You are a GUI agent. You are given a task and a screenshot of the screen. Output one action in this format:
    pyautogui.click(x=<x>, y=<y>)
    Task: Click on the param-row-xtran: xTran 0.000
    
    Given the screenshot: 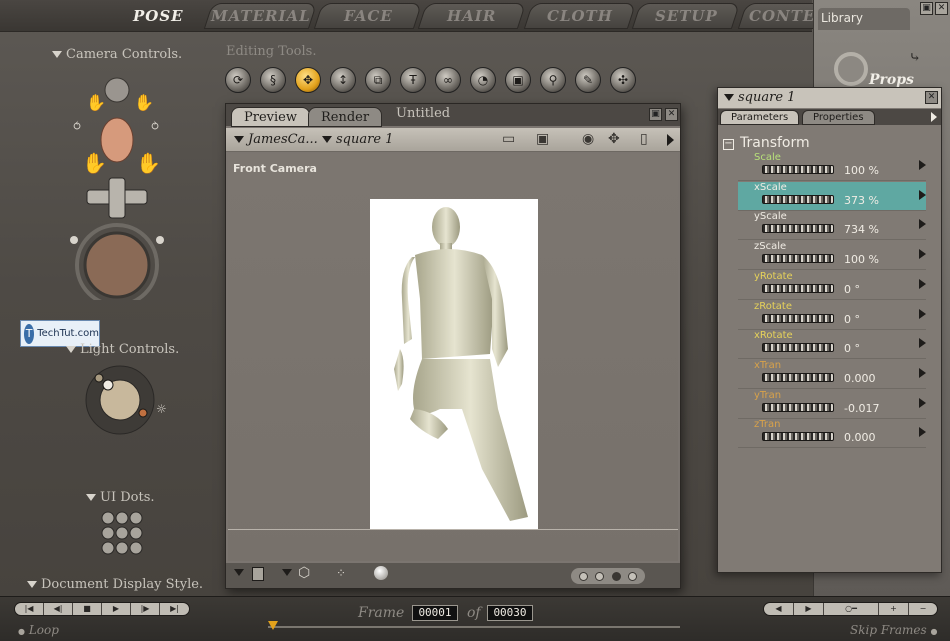 What is the action you would take?
    pyautogui.click(x=832, y=374)
    